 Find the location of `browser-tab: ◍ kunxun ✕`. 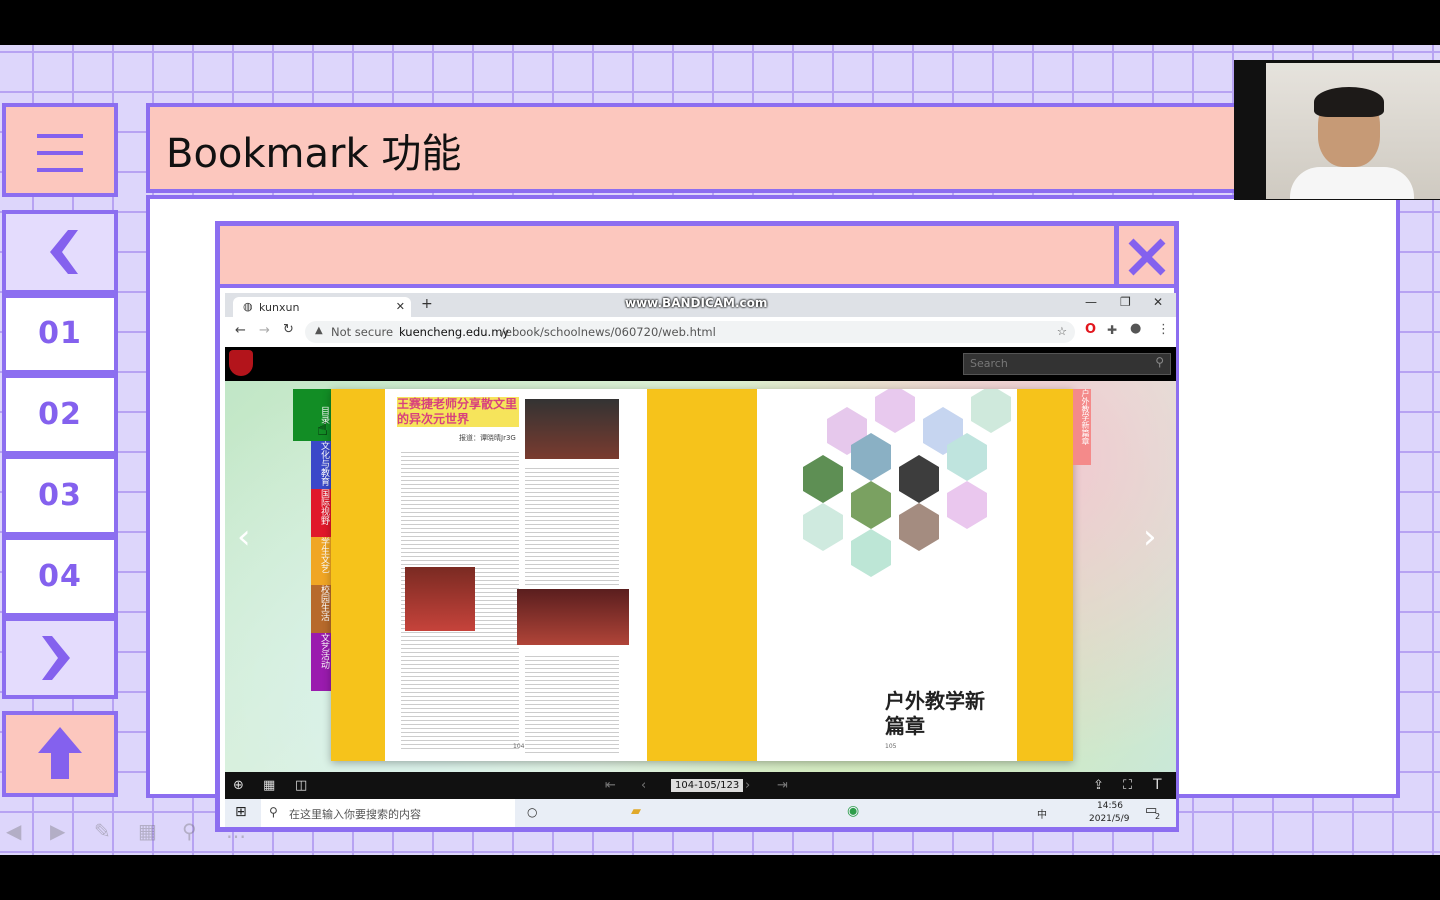

browser-tab: ◍ kunxun ✕ is located at coordinates (322, 307).